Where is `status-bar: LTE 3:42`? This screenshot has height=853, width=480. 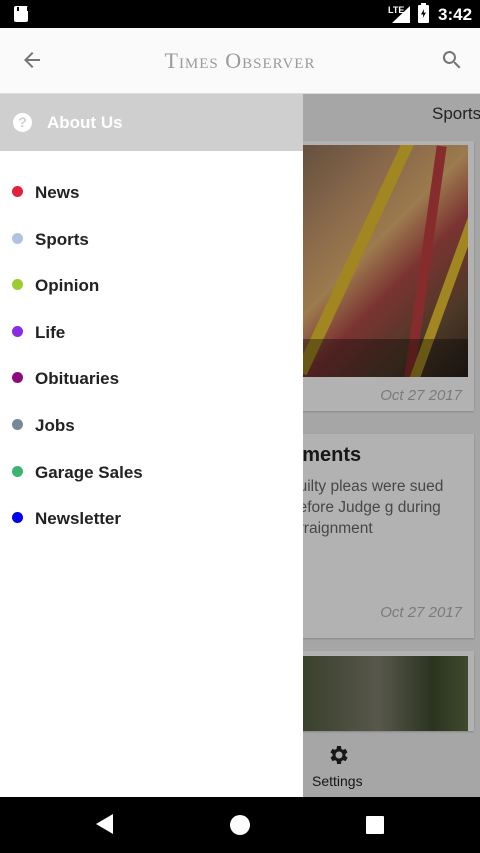
status-bar: LTE 3:42 is located at coordinates (240, 14).